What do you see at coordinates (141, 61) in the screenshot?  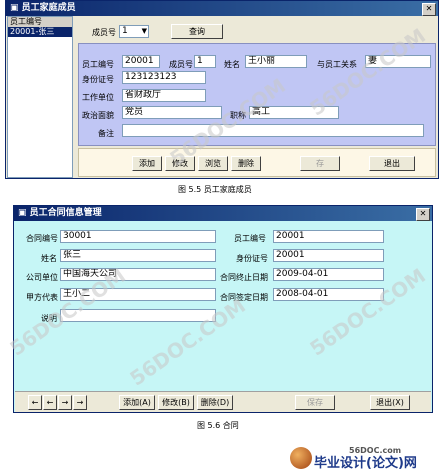 I see `emp-no-field: 20001` at bounding box center [141, 61].